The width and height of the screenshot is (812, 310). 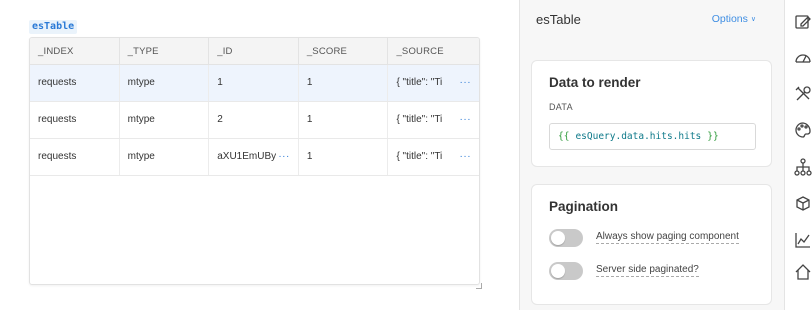 What do you see at coordinates (638, 136) in the screenshot?
I see `binding-expression: esQuery.data.hits.hits` at bounding box center [638, 136].